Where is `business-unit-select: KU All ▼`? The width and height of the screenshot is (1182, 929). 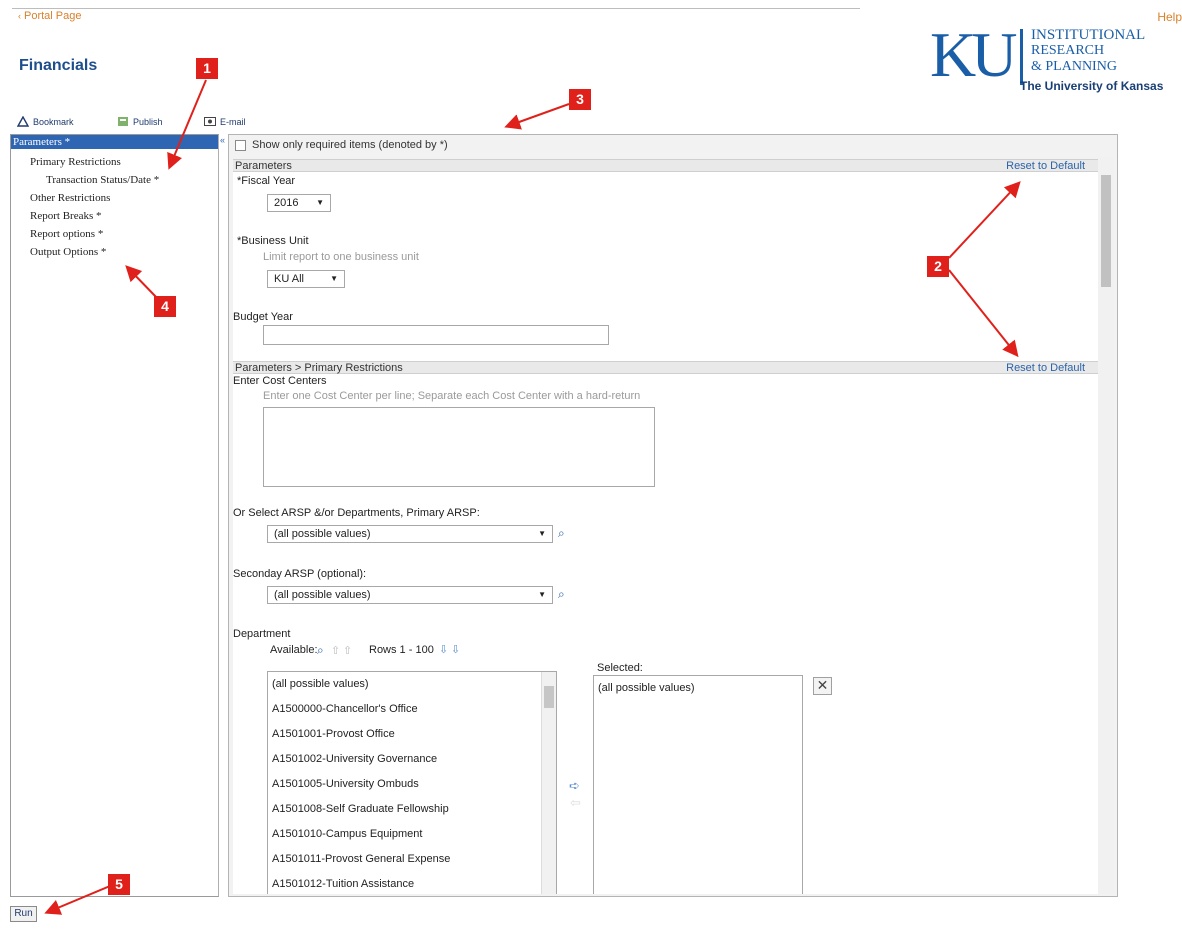 business-unit-select: KU All ▼ is located at coordinates (306, 279).